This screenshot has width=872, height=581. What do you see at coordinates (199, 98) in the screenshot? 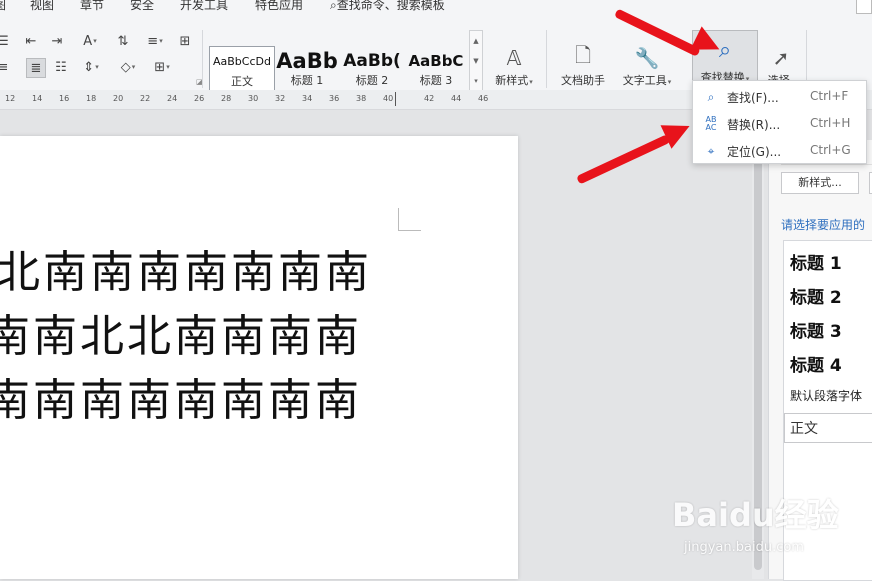
I see `ruler-tick: 26` at bounding box center [199, 98].